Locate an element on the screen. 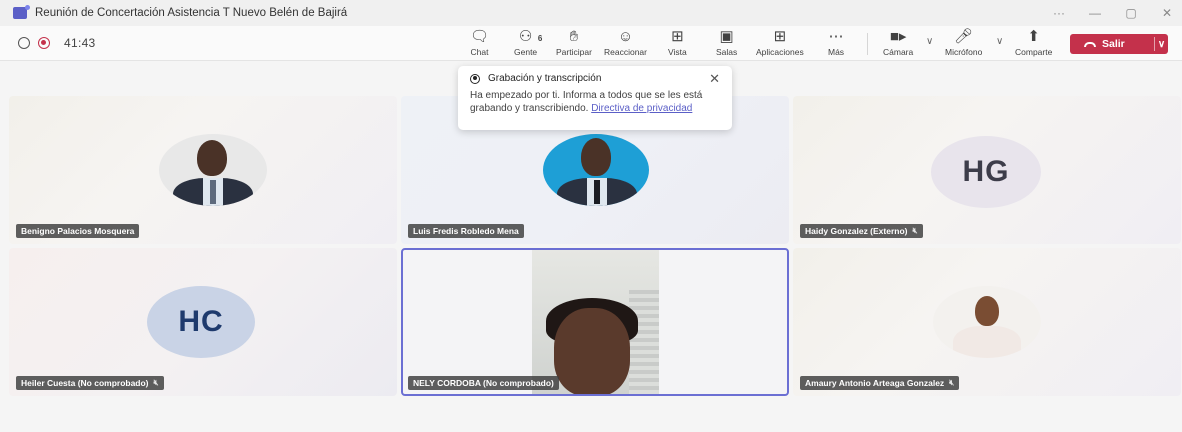 Image resolution: width=1182 pixels, height=432 pixels. participant-name-tag: Benigno Palacios Mosquera is located at coordinates (78, 231).